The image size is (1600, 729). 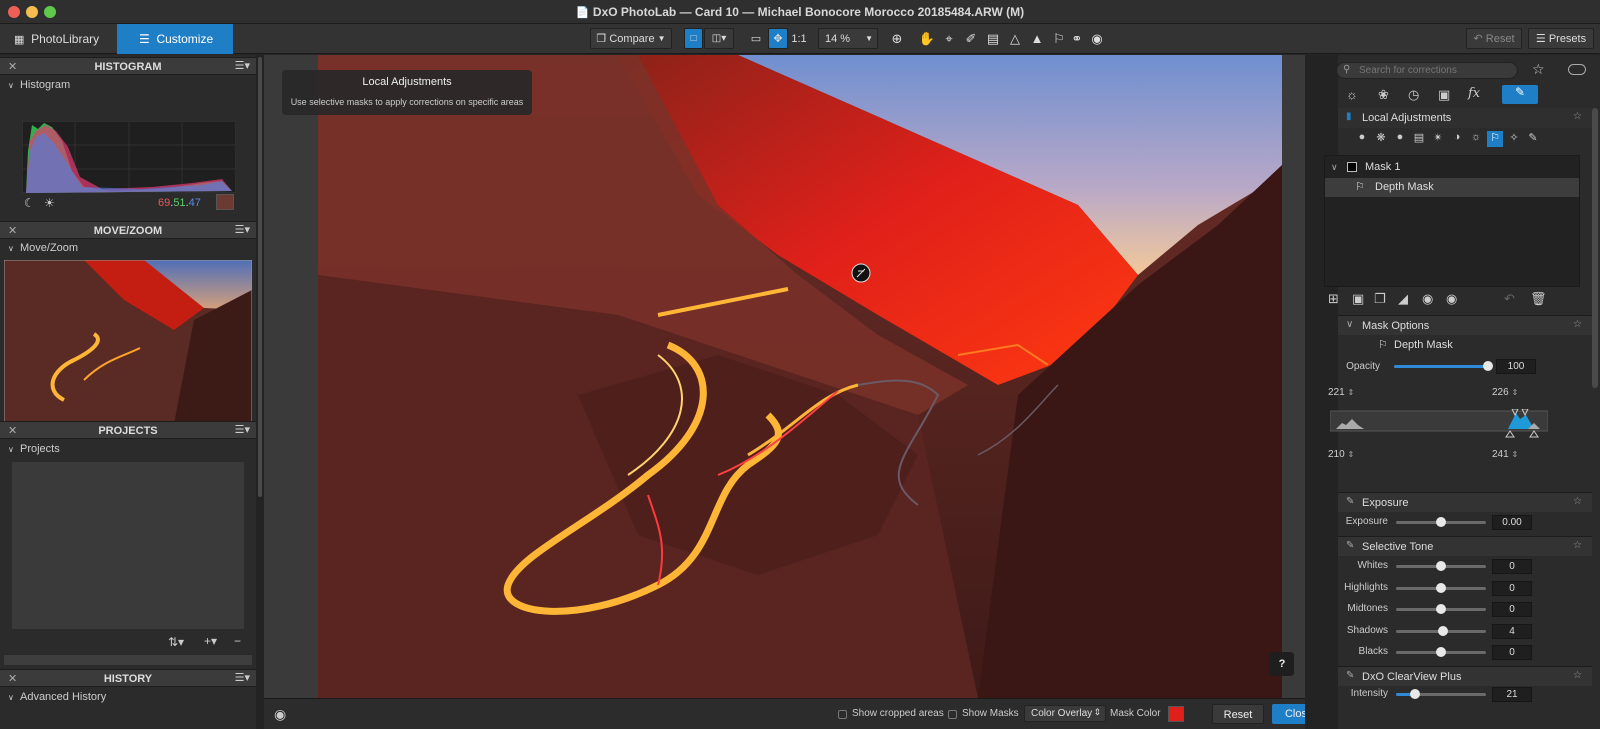 What do you see at coordinates (1238, 714) in the screenshot?
I see `reset-local-button: Reset` at bounding box center [1238, 714].